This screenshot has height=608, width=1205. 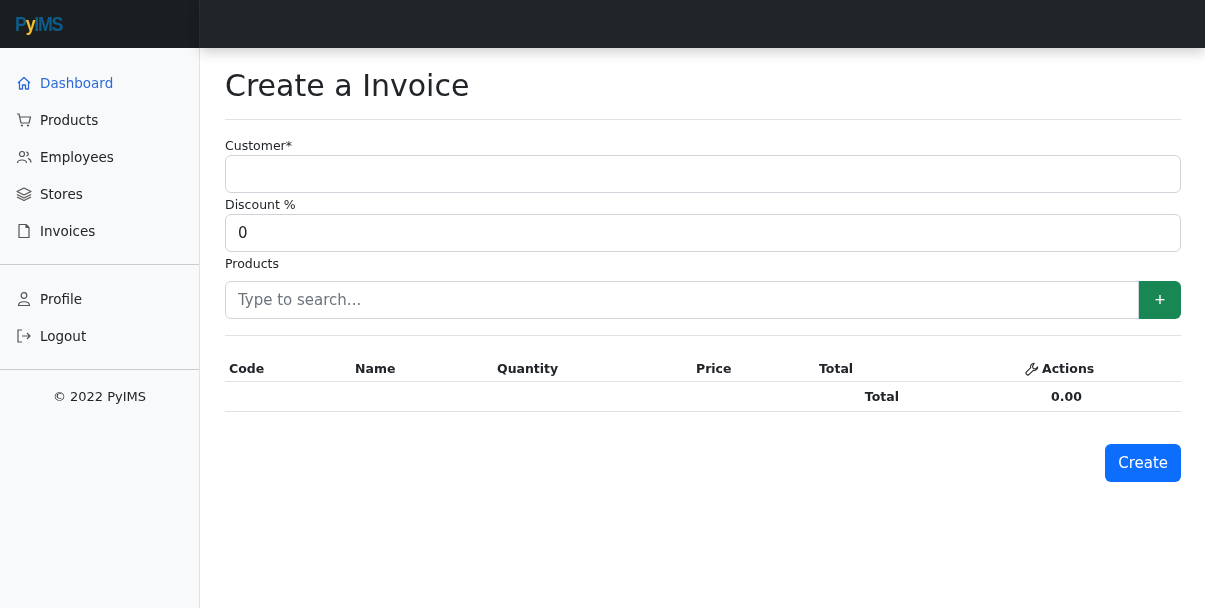 I want to click on house-icon, so click(x=24, y=82).